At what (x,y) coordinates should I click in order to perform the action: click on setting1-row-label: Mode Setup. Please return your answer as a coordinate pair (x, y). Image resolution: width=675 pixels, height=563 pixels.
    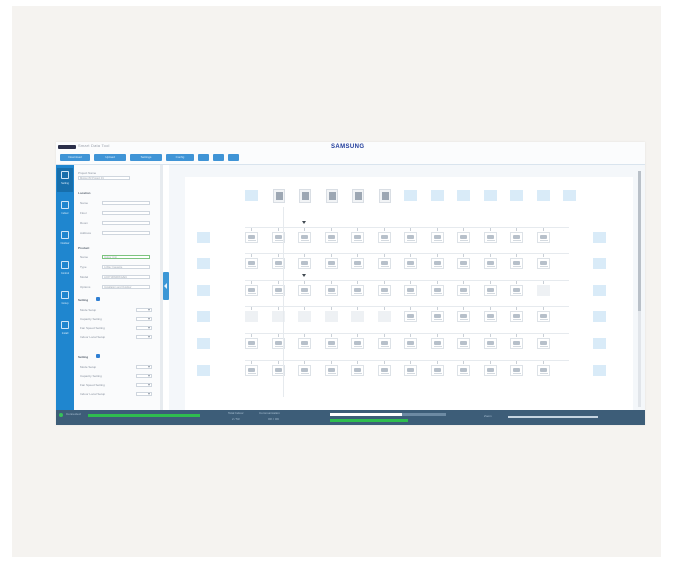
    Looking at the image, I should click on (88, 310).